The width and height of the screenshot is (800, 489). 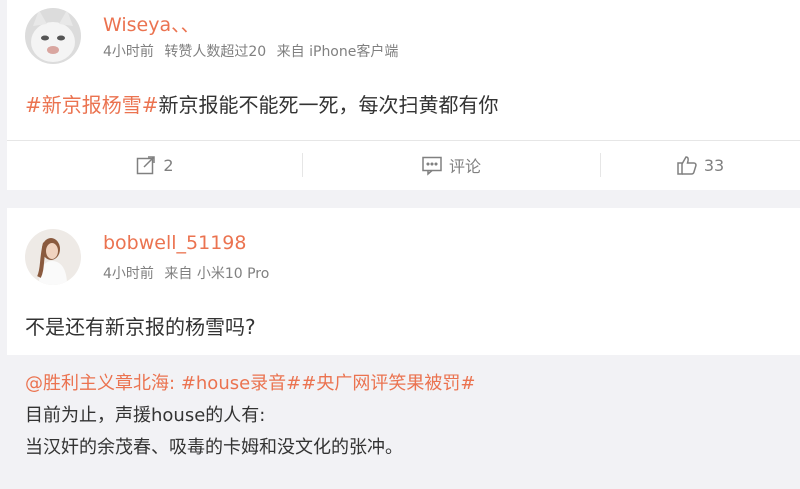 What do you see at coordinates (217, 274) in the screenshot?
I see `post-source: 来自 小米10 Pro` at bounding box center [217, 274].